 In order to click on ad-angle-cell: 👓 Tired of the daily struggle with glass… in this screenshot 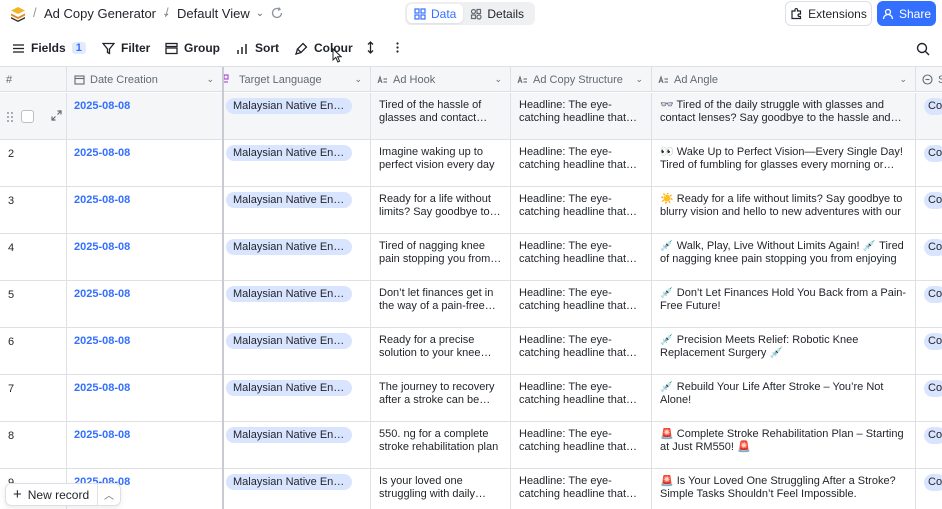, I will do `click(784, 116)`.